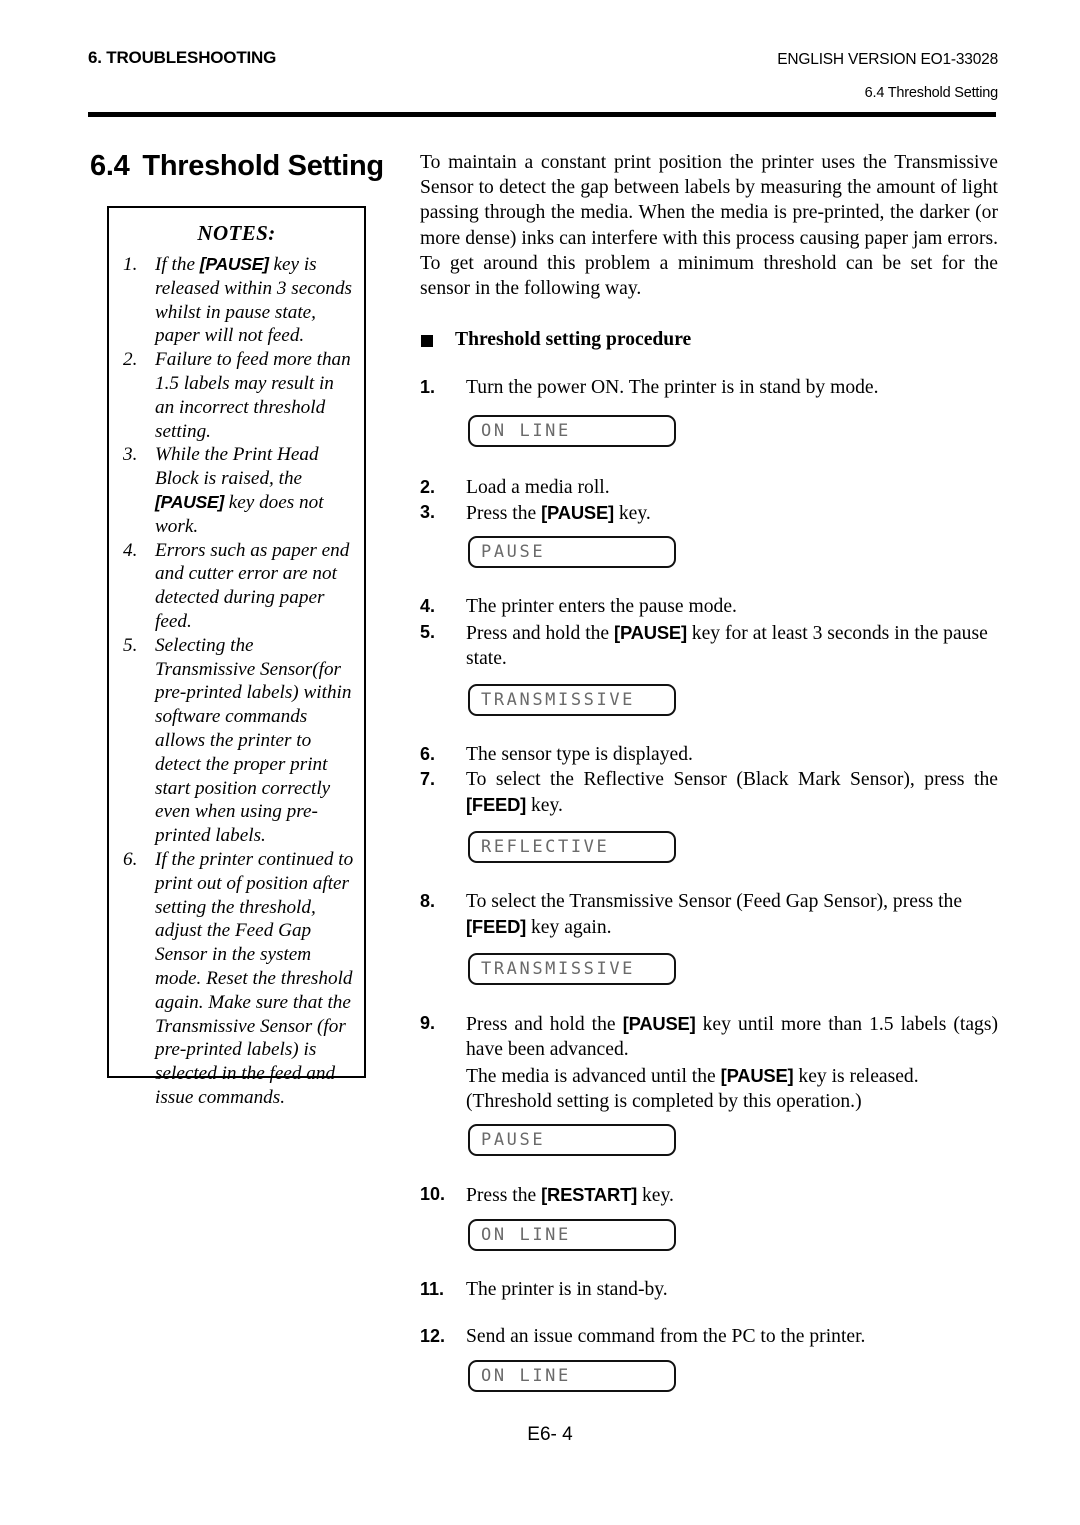  I want to click on step-number: 1., so click(428, 387).